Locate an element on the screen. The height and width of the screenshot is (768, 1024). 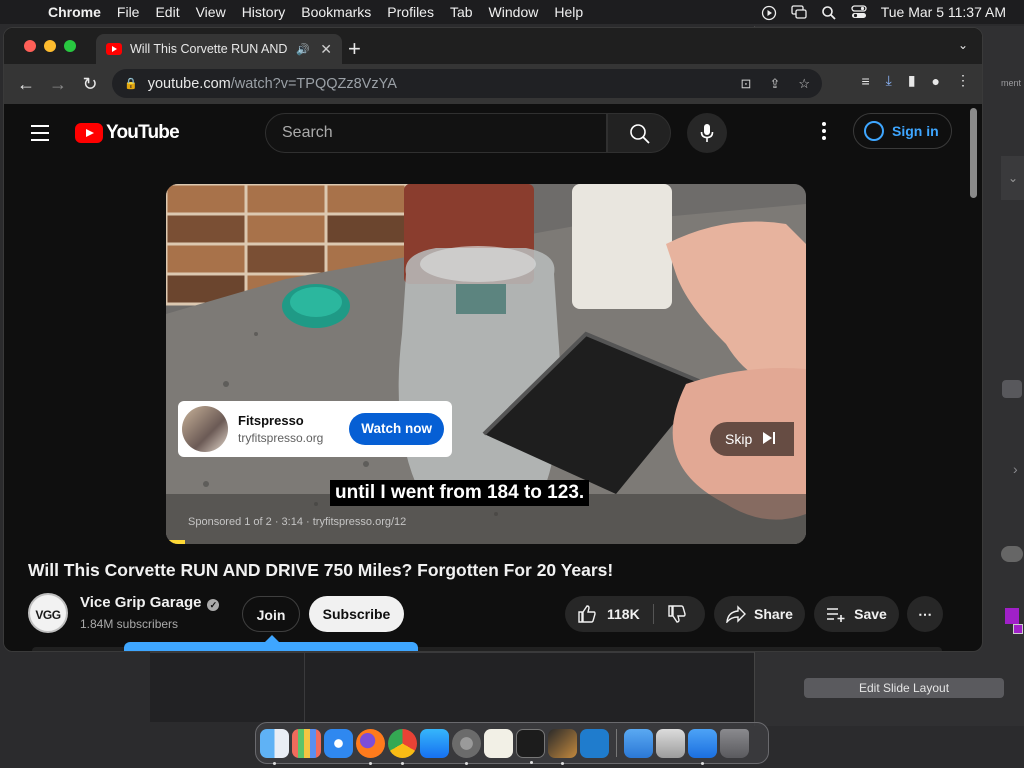
color-swatch-small is located at coordinates (1018, 629).